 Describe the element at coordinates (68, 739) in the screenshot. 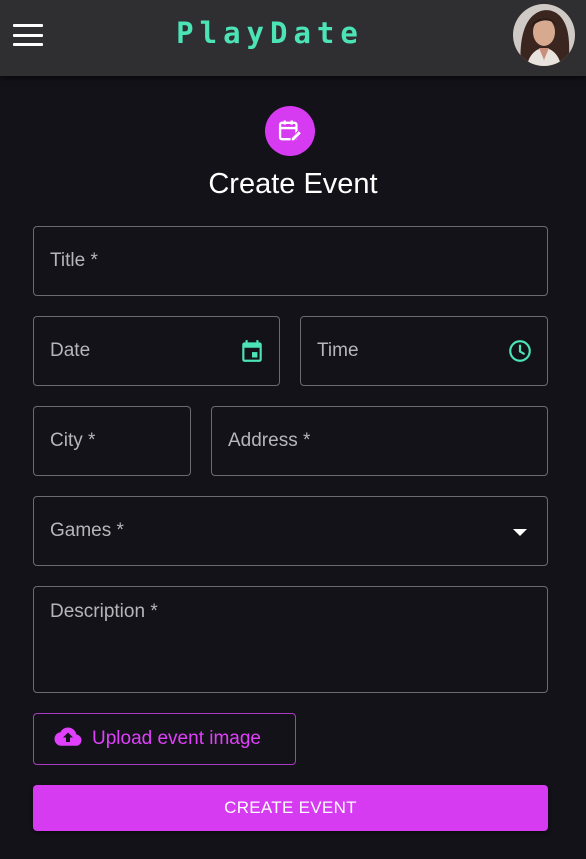

I see `cloud-upload-icon` at that location.